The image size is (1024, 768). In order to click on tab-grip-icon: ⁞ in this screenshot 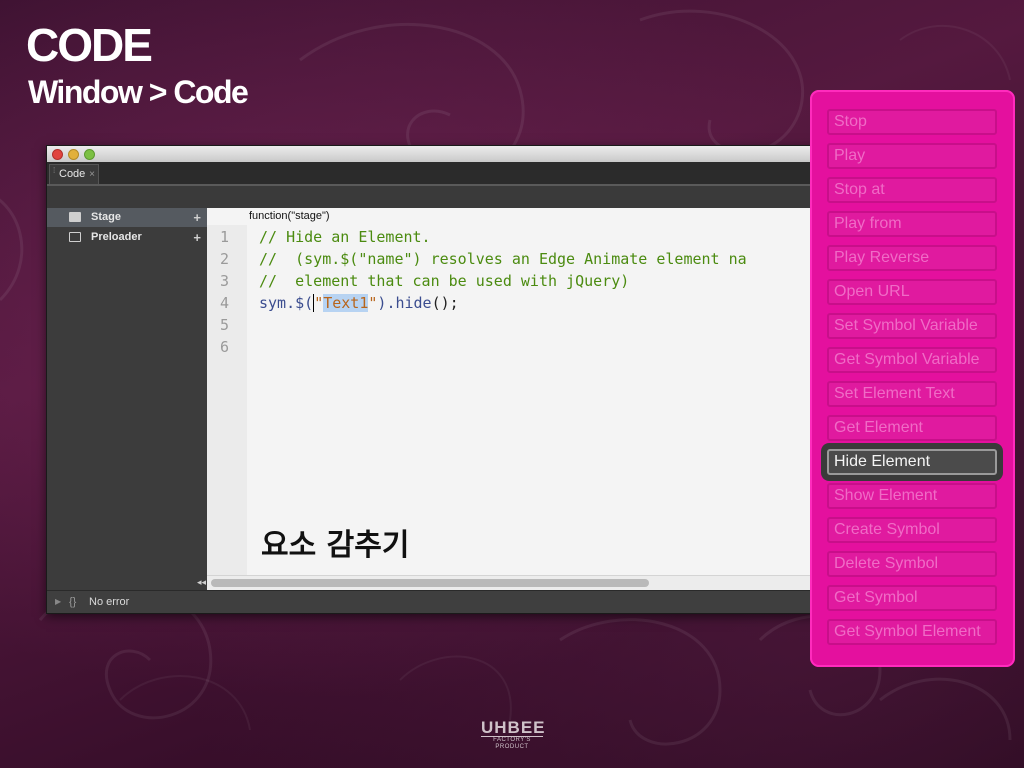, I will do `click(54, 170)`.